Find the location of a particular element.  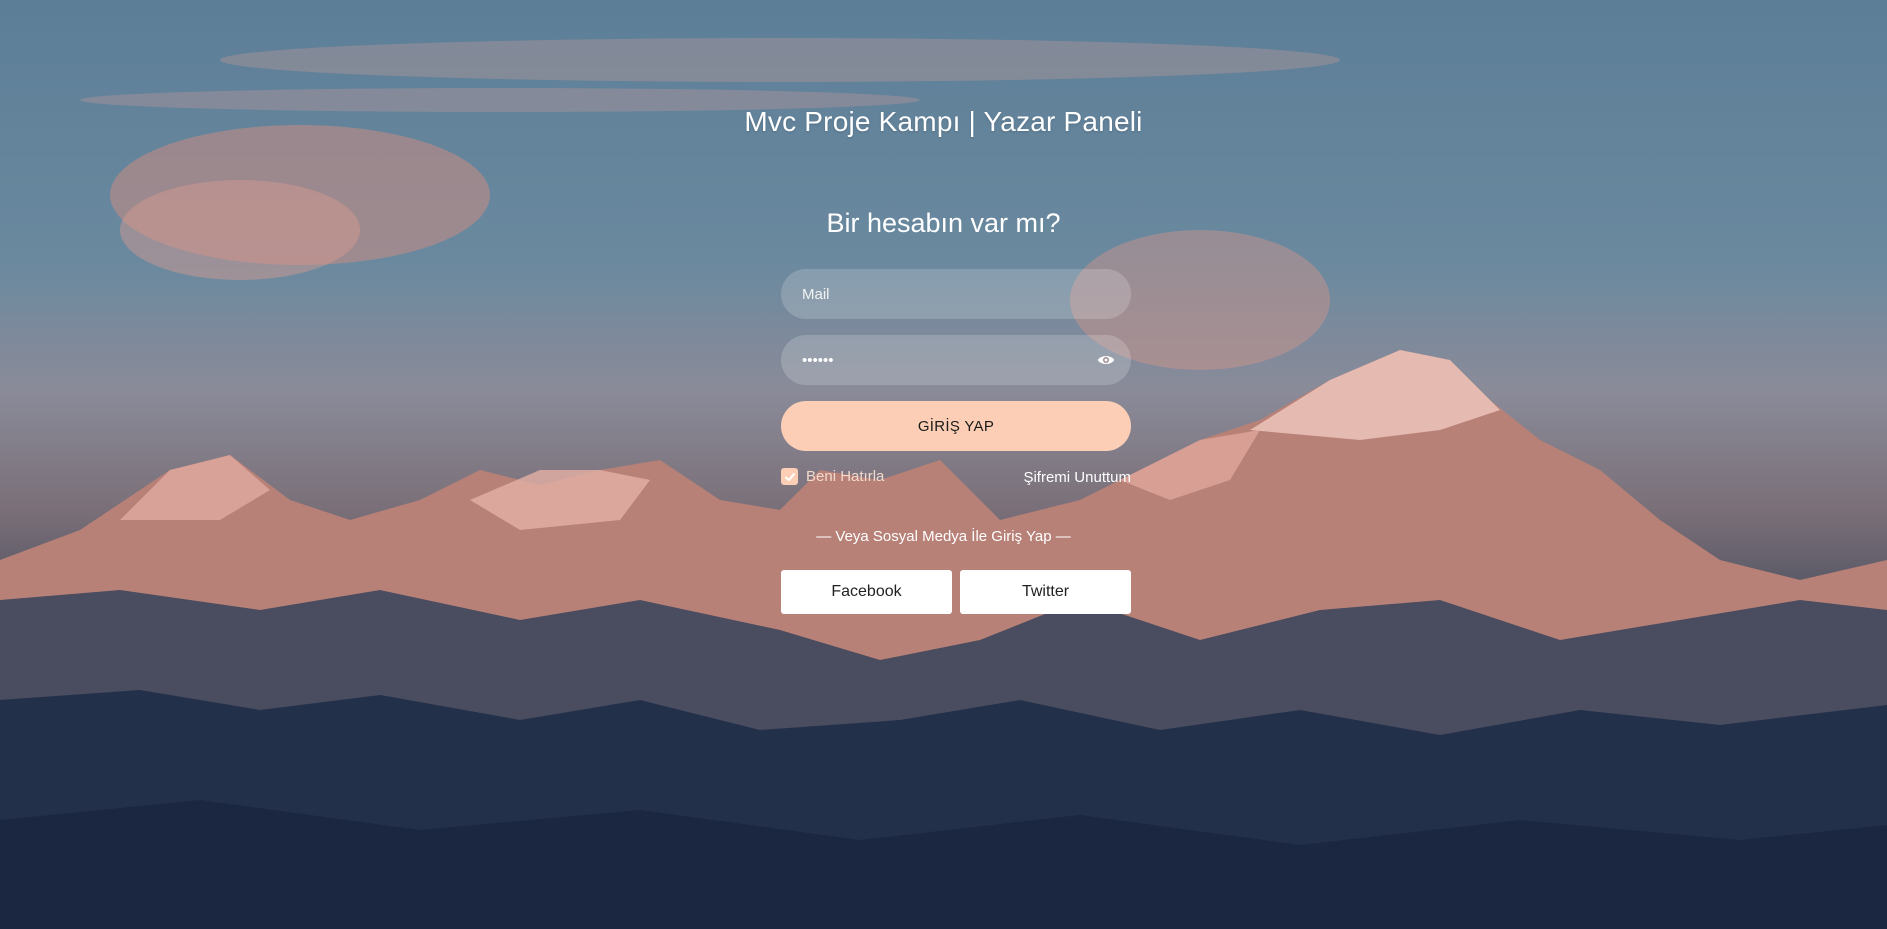

twitter-button: Twitter is located at coordinates (1045, 592).